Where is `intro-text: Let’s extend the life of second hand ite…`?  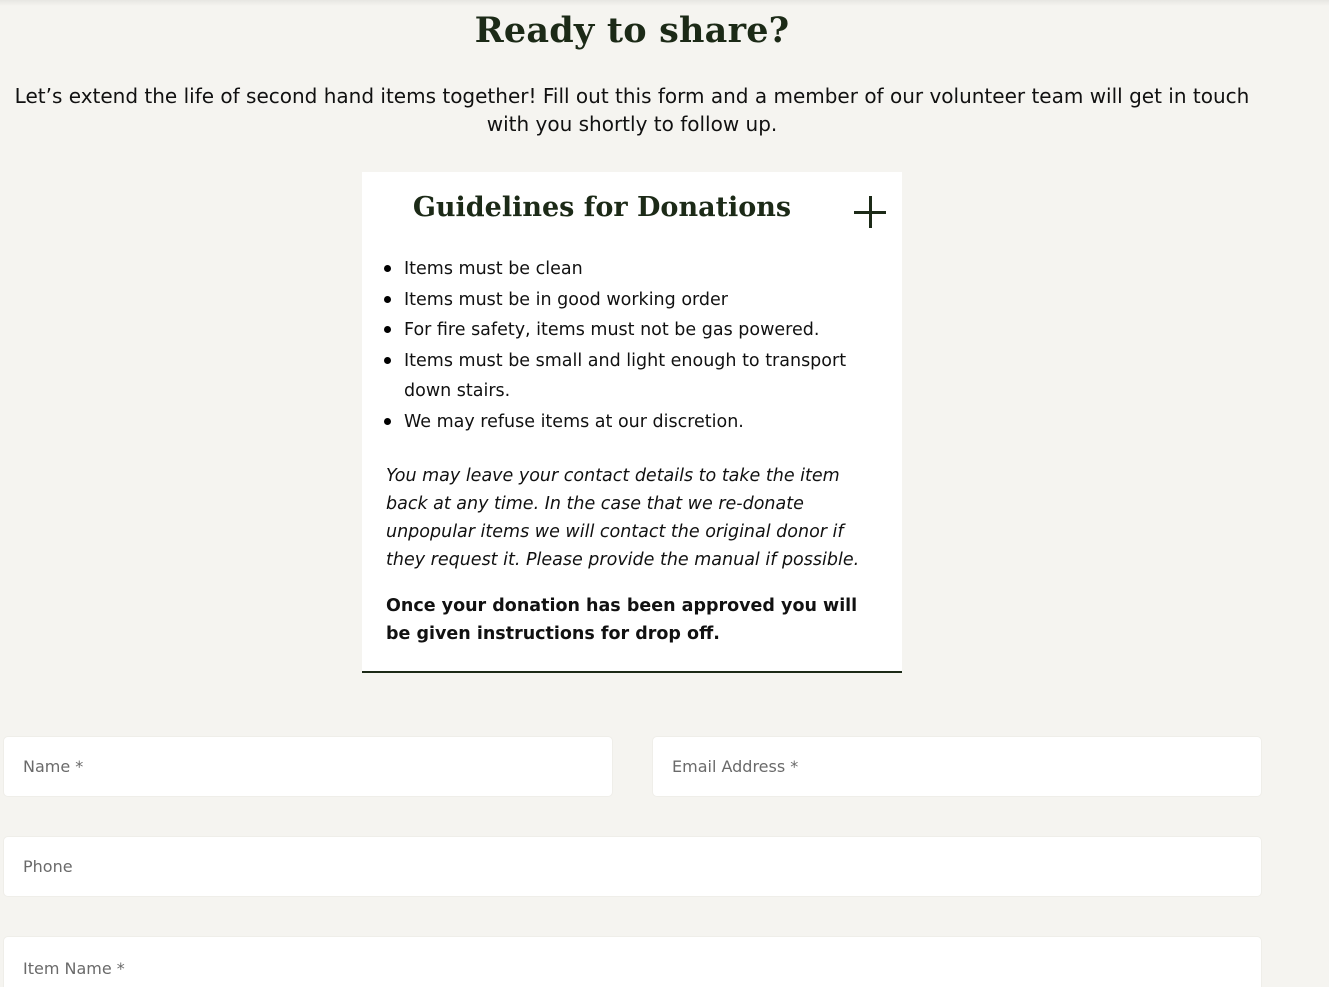 intro-text: Let’s extend the life of second hand ite… is located at coordinates (632, 110).